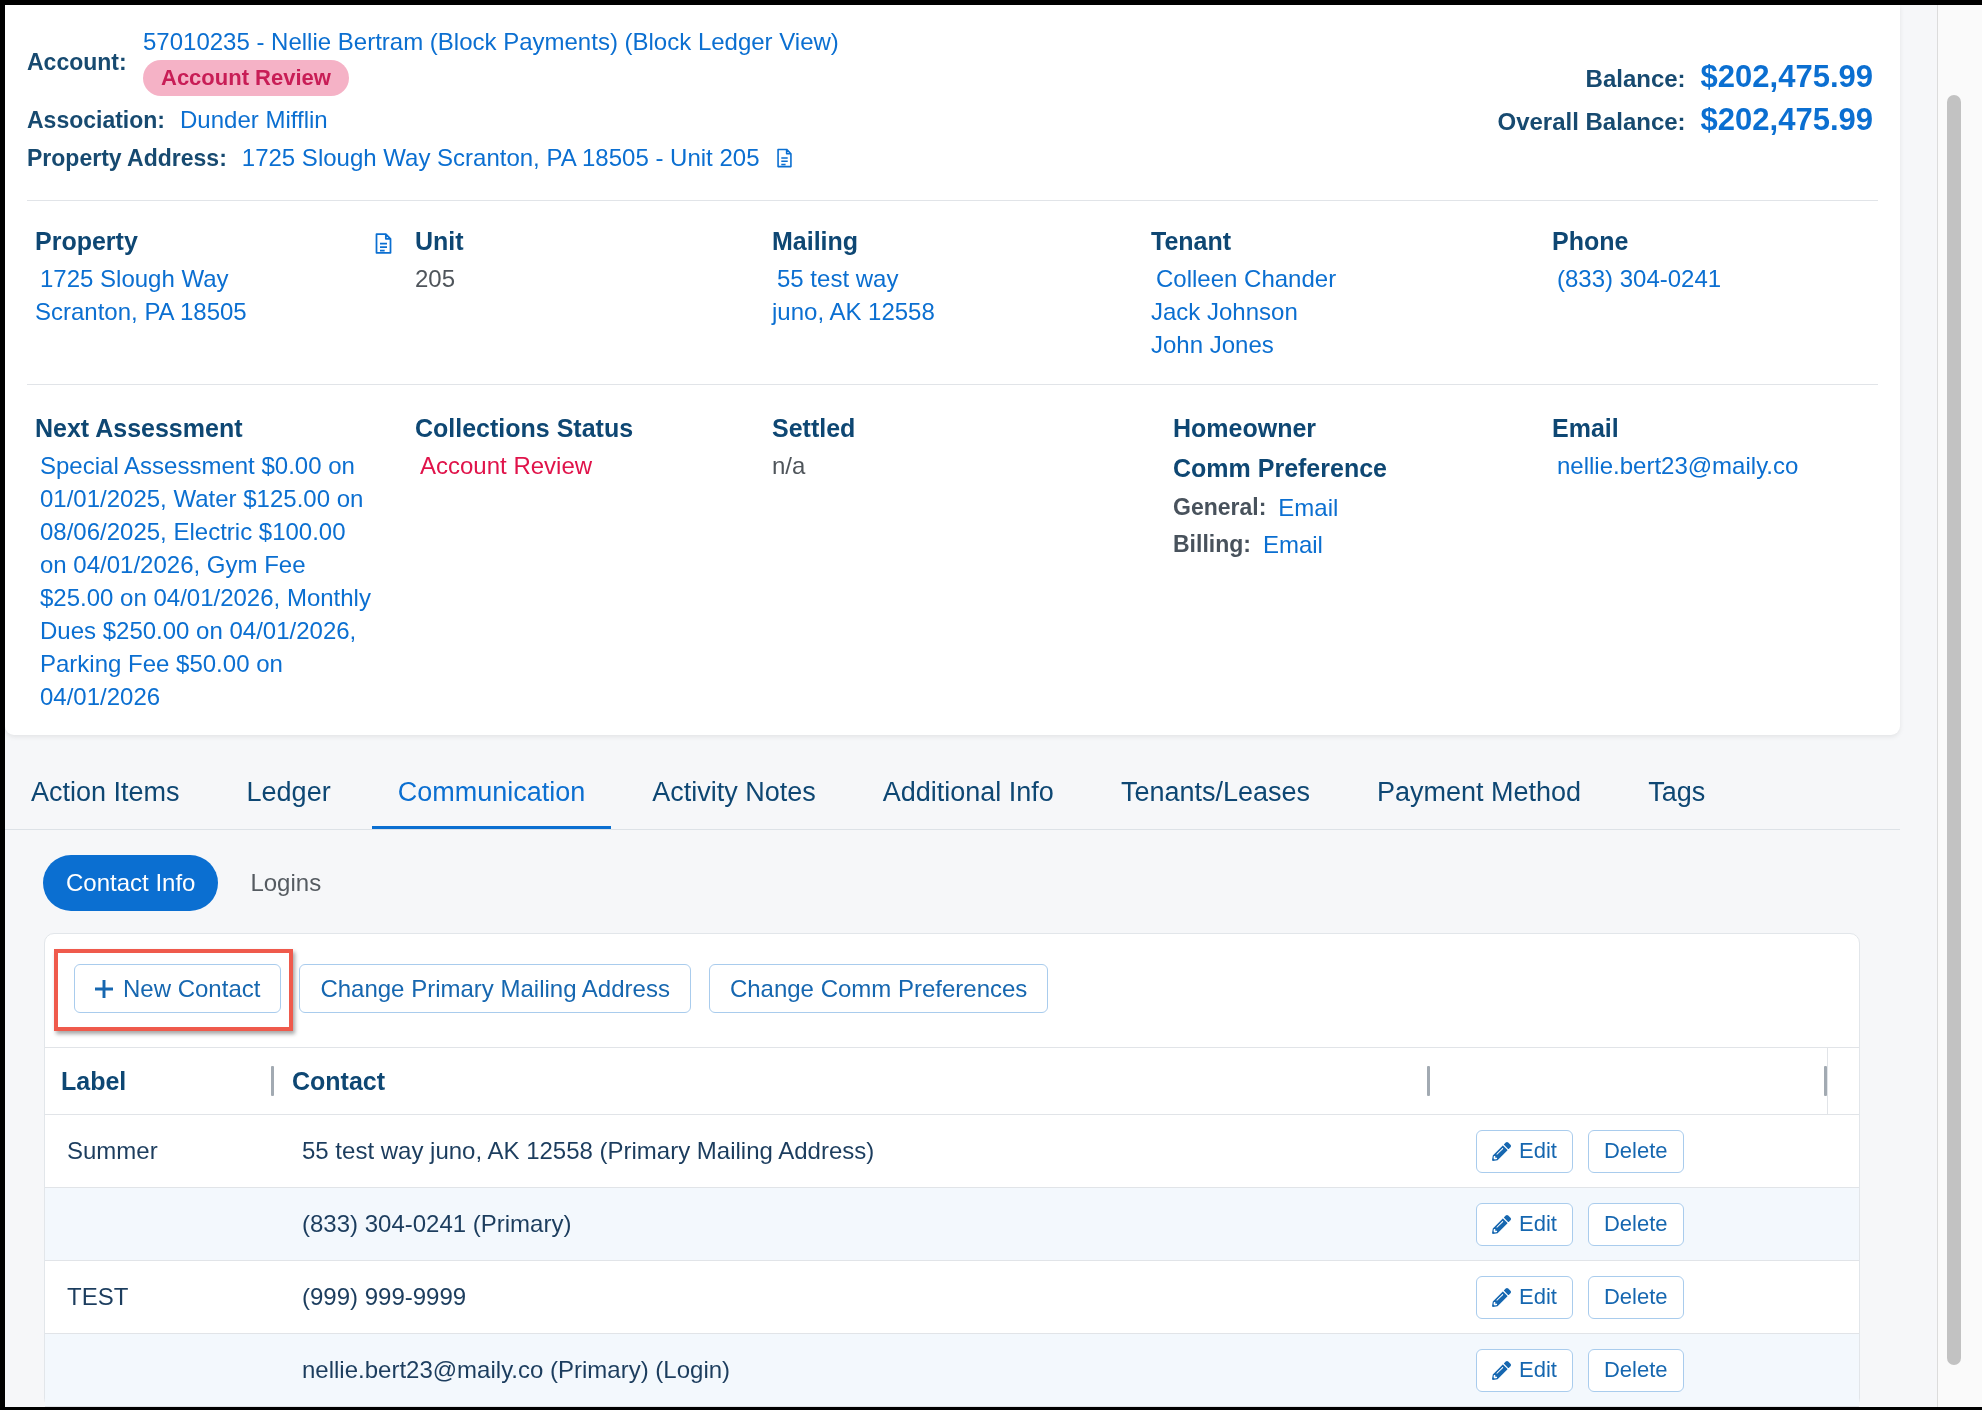  Describe the element at coordinates (246, 78) in the screenshot. I see `status-badge: Account Review` at that location.